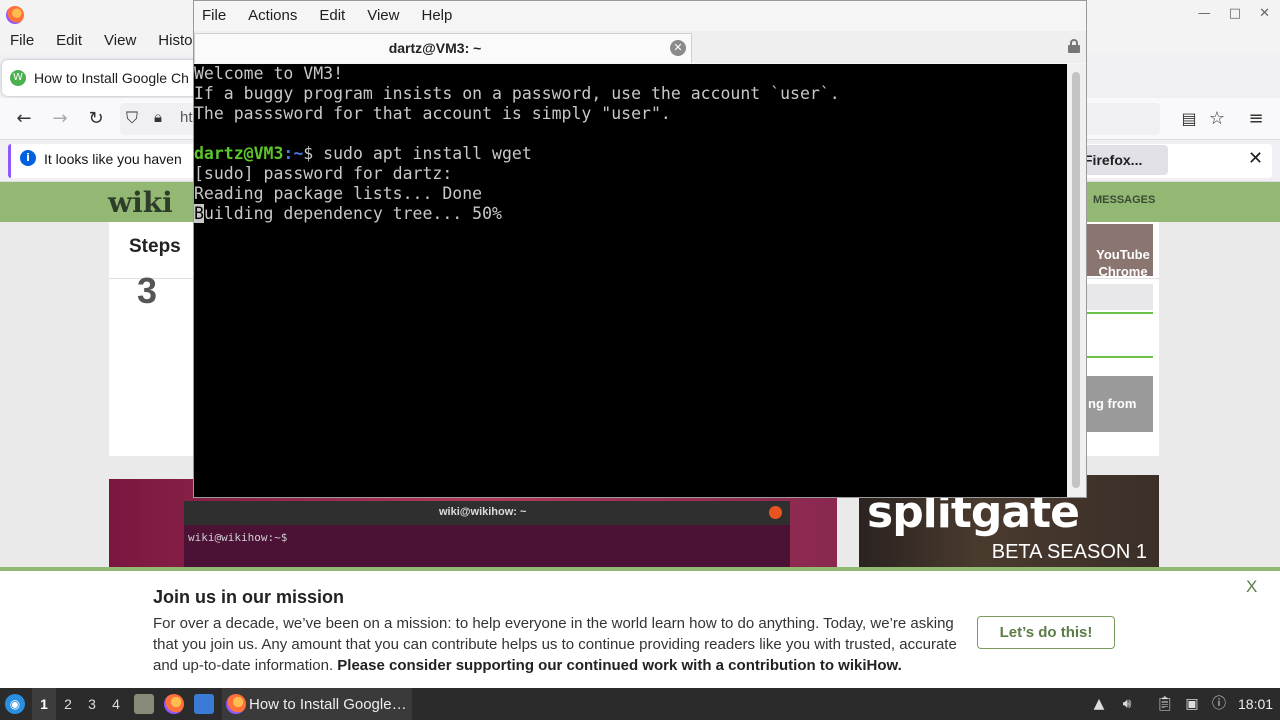 This screenshot has width=1280, height=720. Describe the element at coordinates (18, 78) in the screenshot. I see `wikihow-favicon-icon: W` at that location.